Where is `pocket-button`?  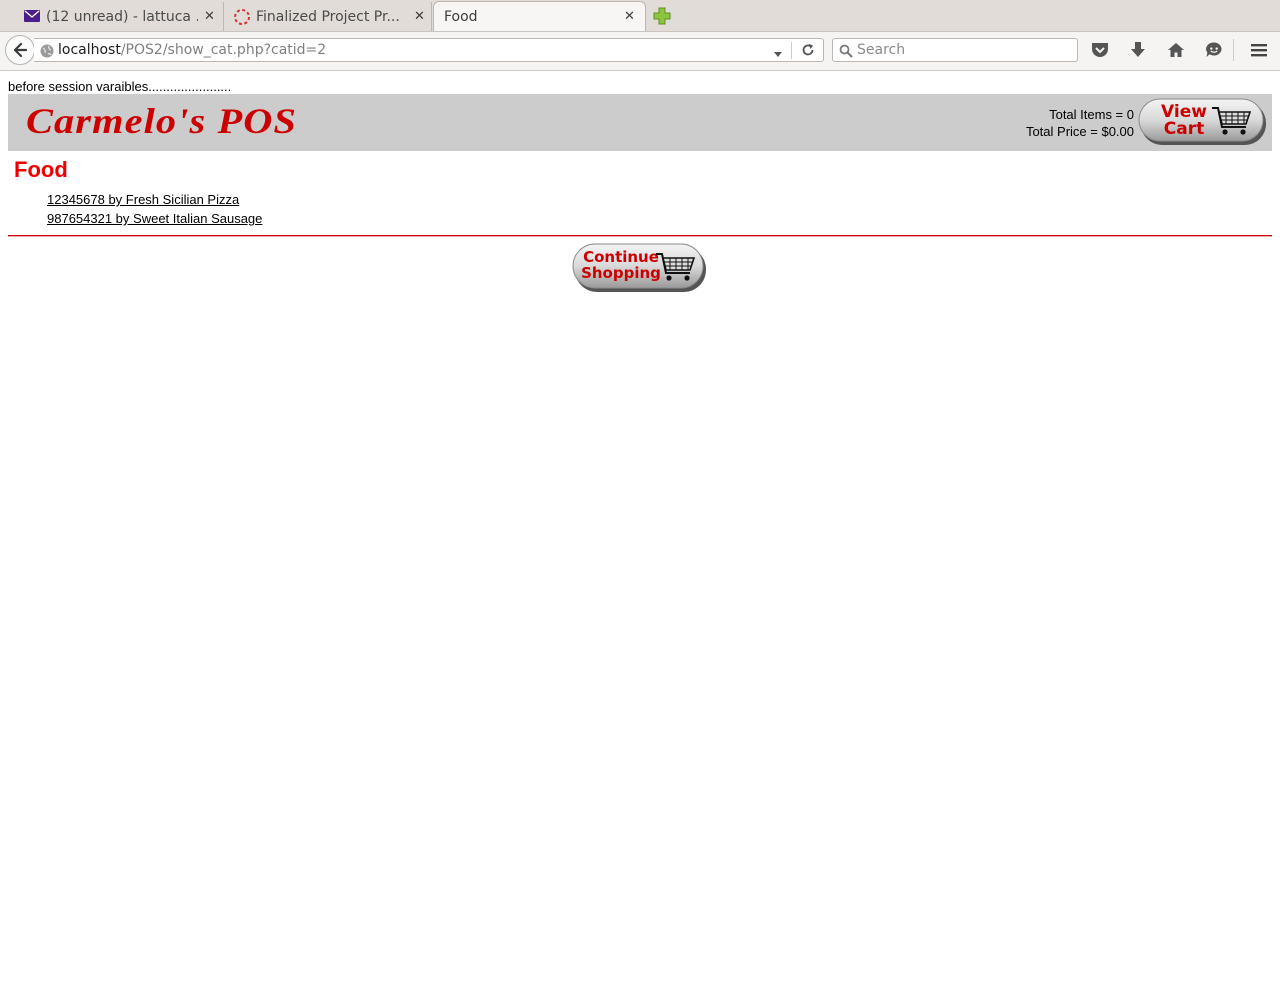 pocket-button is located at coordinates (1100, 50).